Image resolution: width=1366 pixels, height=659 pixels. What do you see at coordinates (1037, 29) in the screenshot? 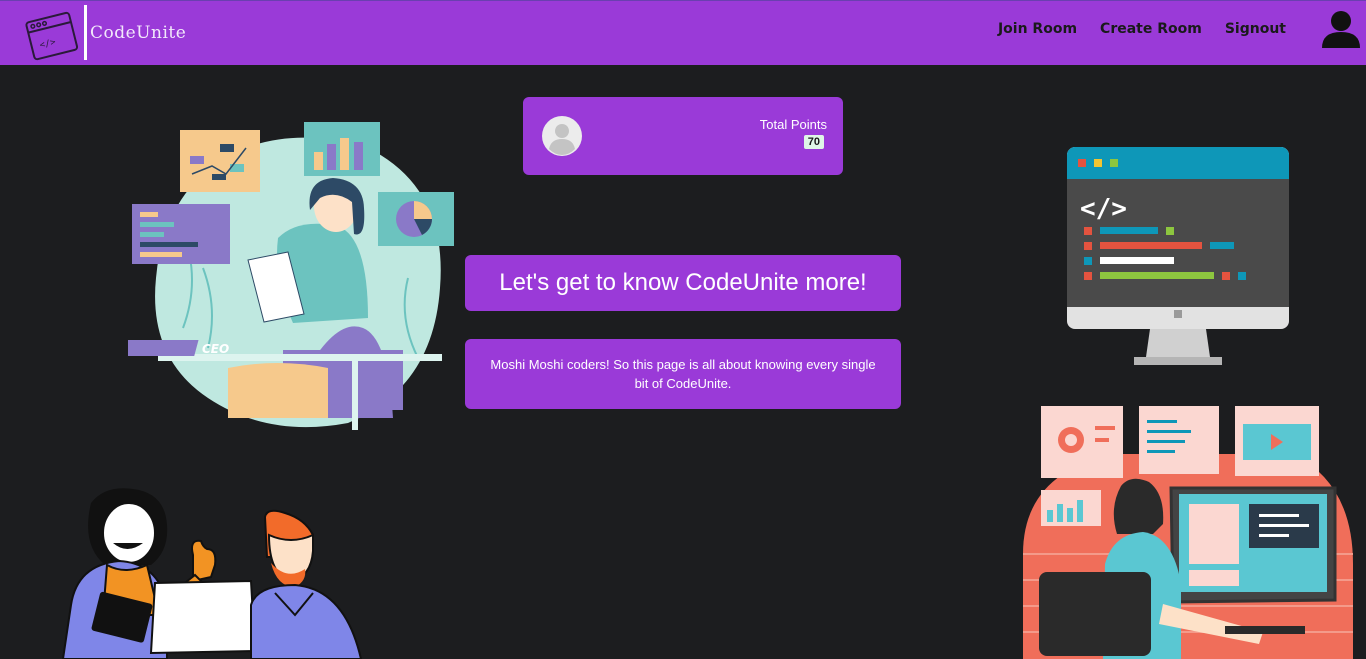
I see `join-room-link: Join Room` at bounding box center [1037, 29].